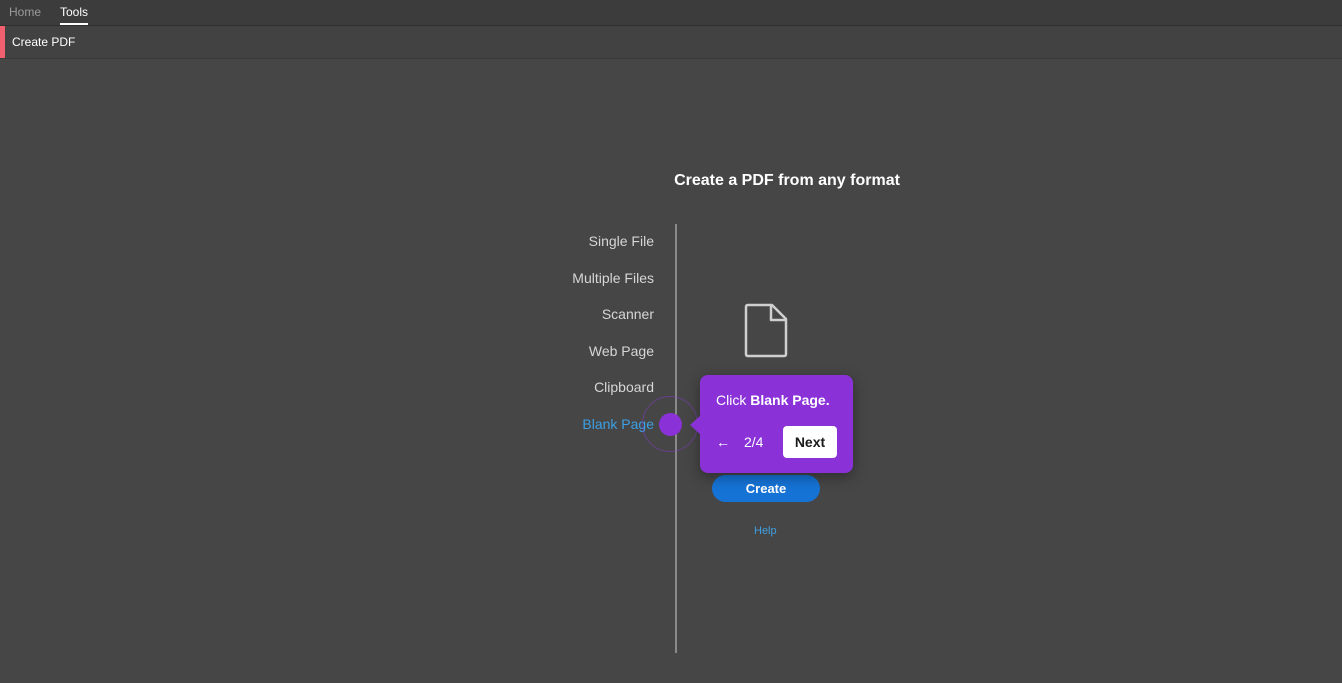 This screenshot has width=1342, height=683. I want to click on page-title: Create a PDF from any format, so click(787, 180).